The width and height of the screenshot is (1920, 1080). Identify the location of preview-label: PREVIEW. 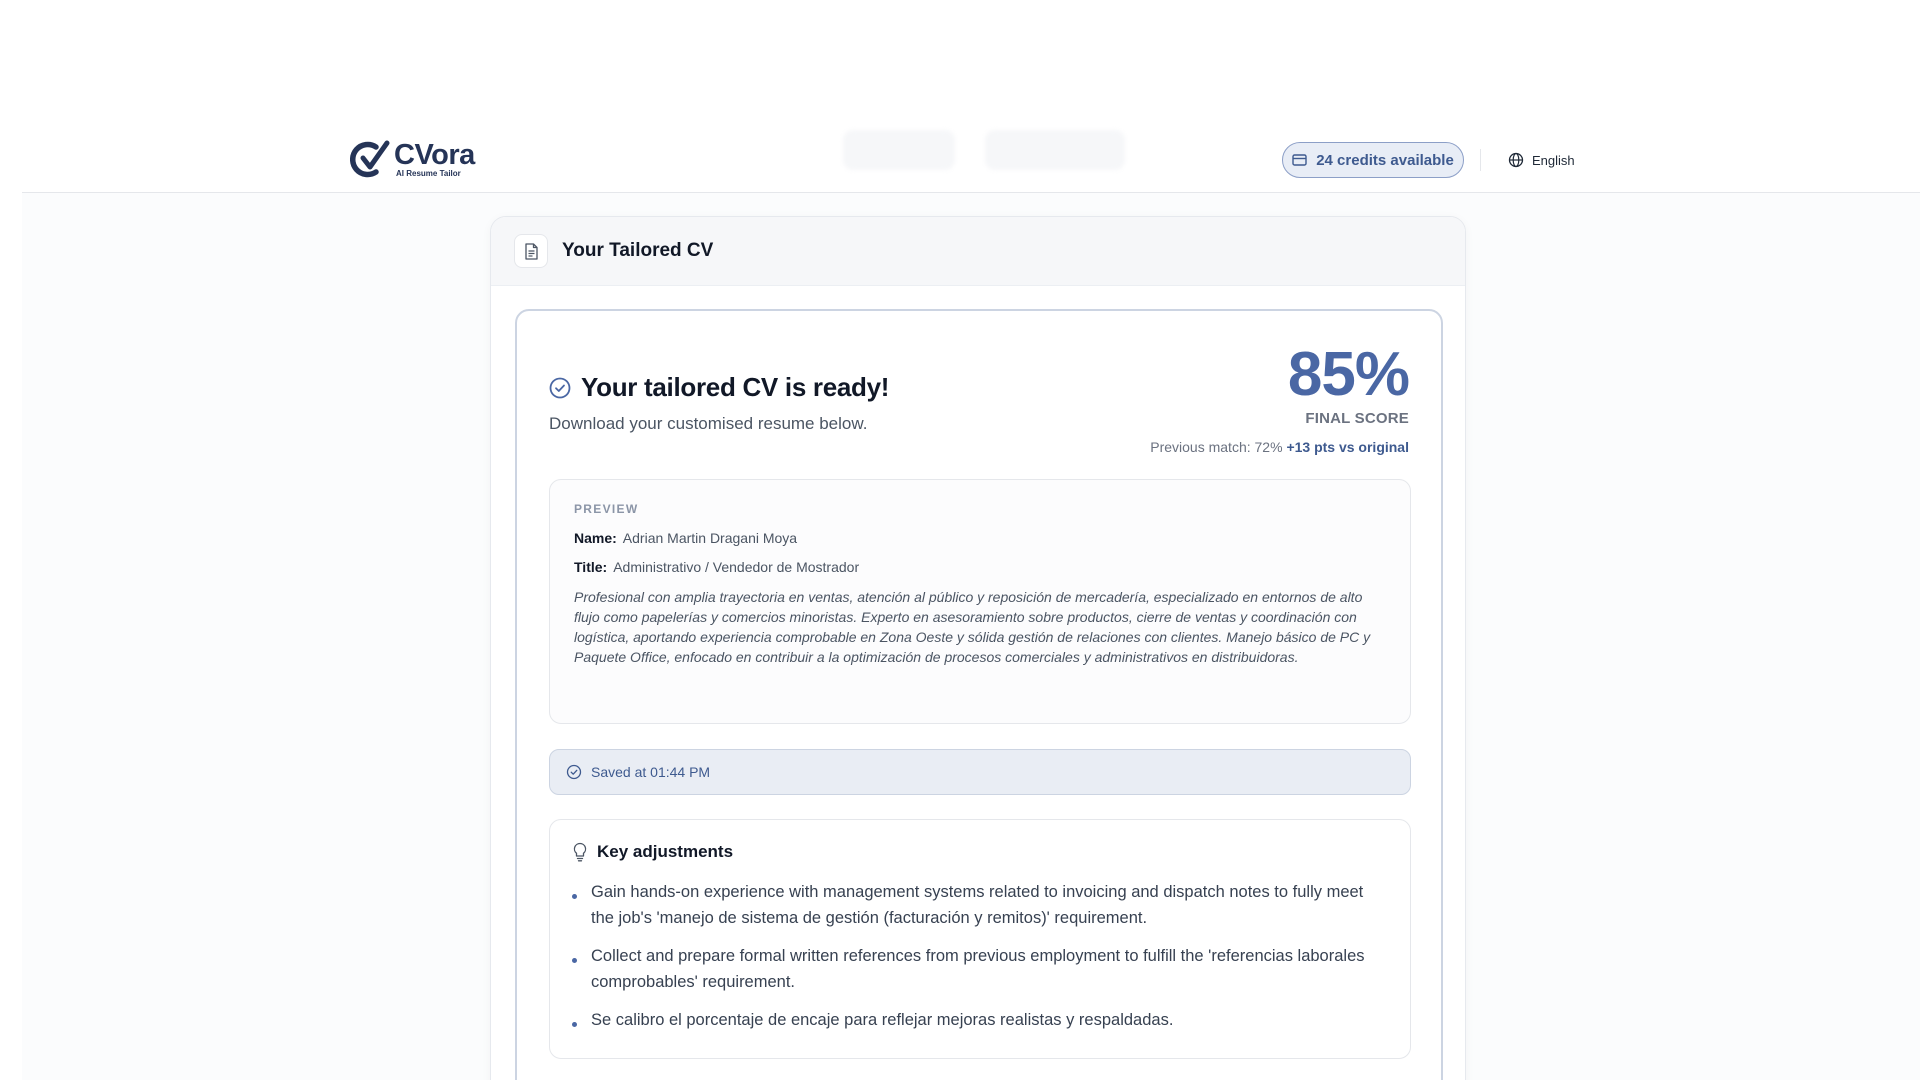
(606, 509).